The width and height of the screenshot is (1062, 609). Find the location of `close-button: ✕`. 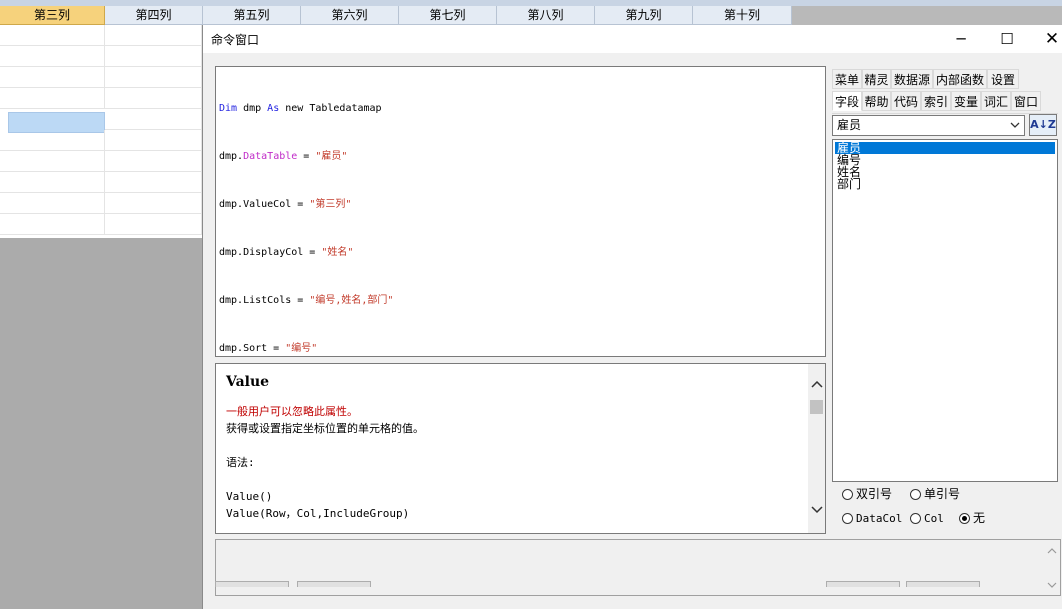

close-button: ✕ is located at coordinates (1045, 39).